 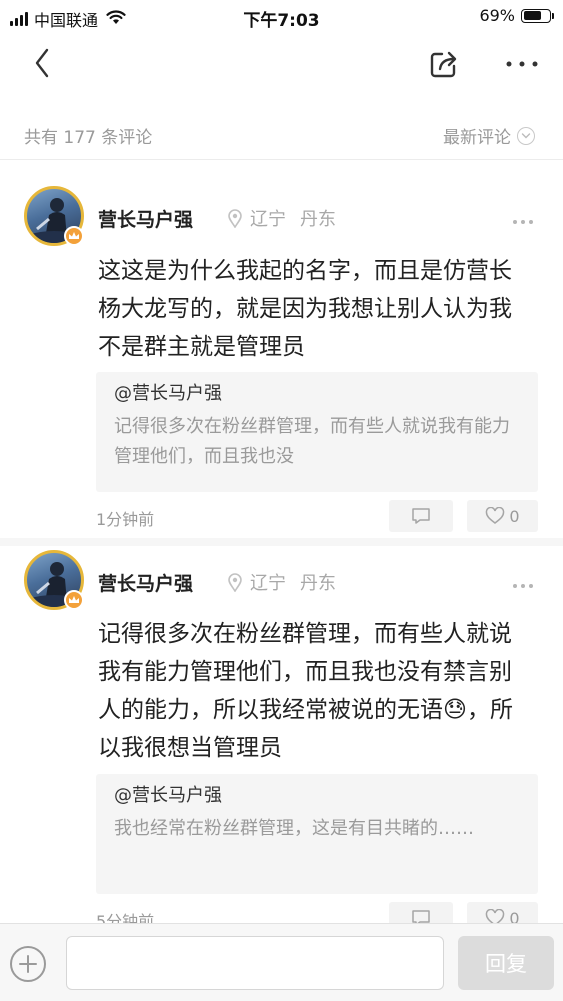 I want to click on like-count: 0, so click(x=514, y=516).